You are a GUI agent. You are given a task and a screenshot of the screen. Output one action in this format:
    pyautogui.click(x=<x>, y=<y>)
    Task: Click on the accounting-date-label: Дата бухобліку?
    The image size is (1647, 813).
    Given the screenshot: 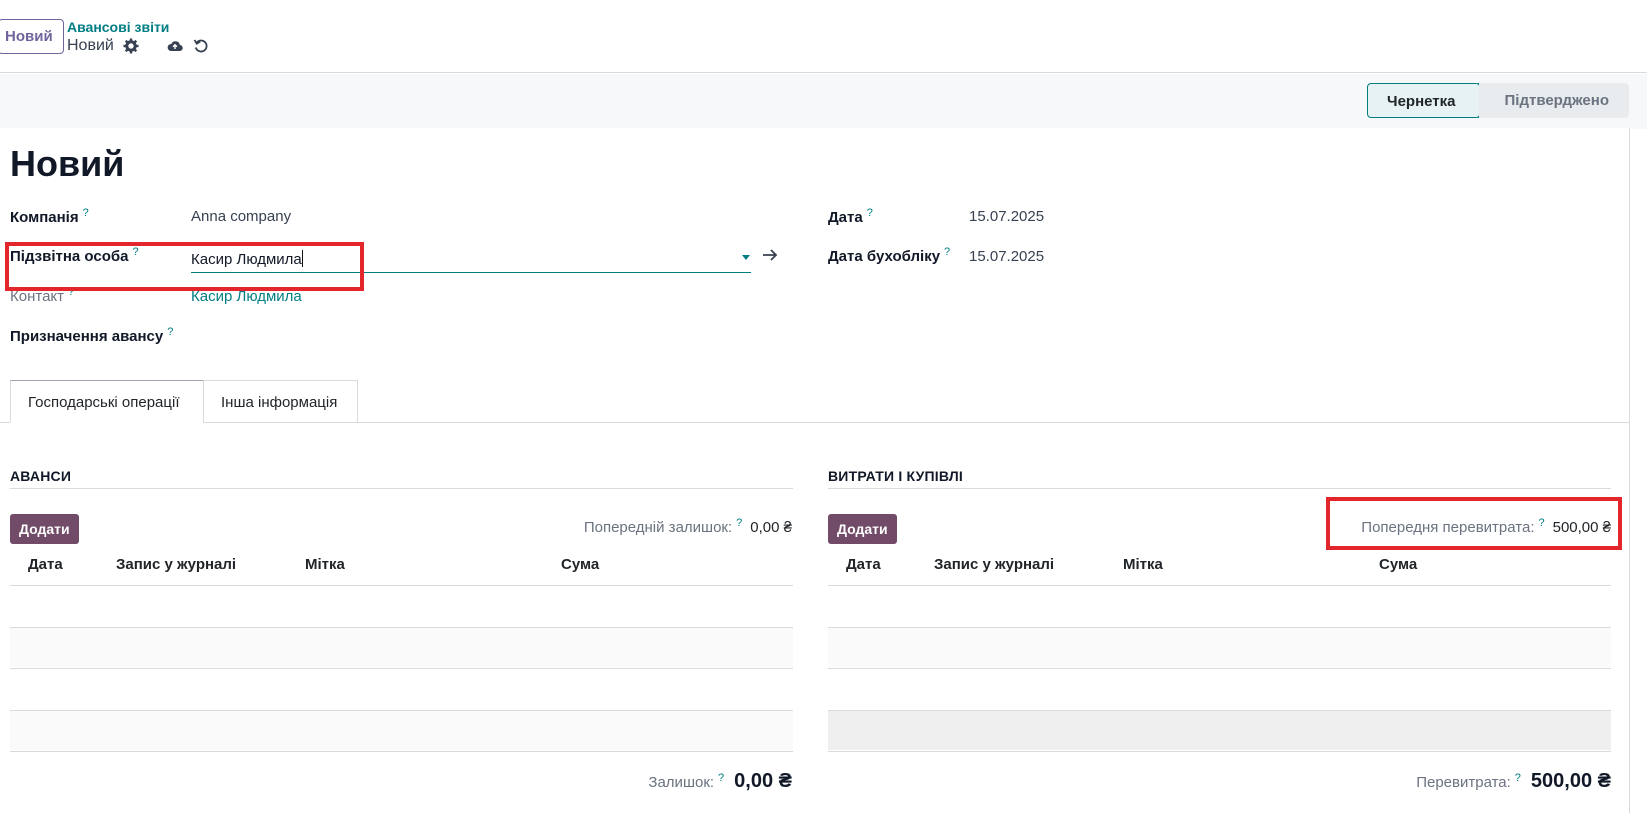 What is the action you would take?
    pyautogui.click(x=889, y=255)
    